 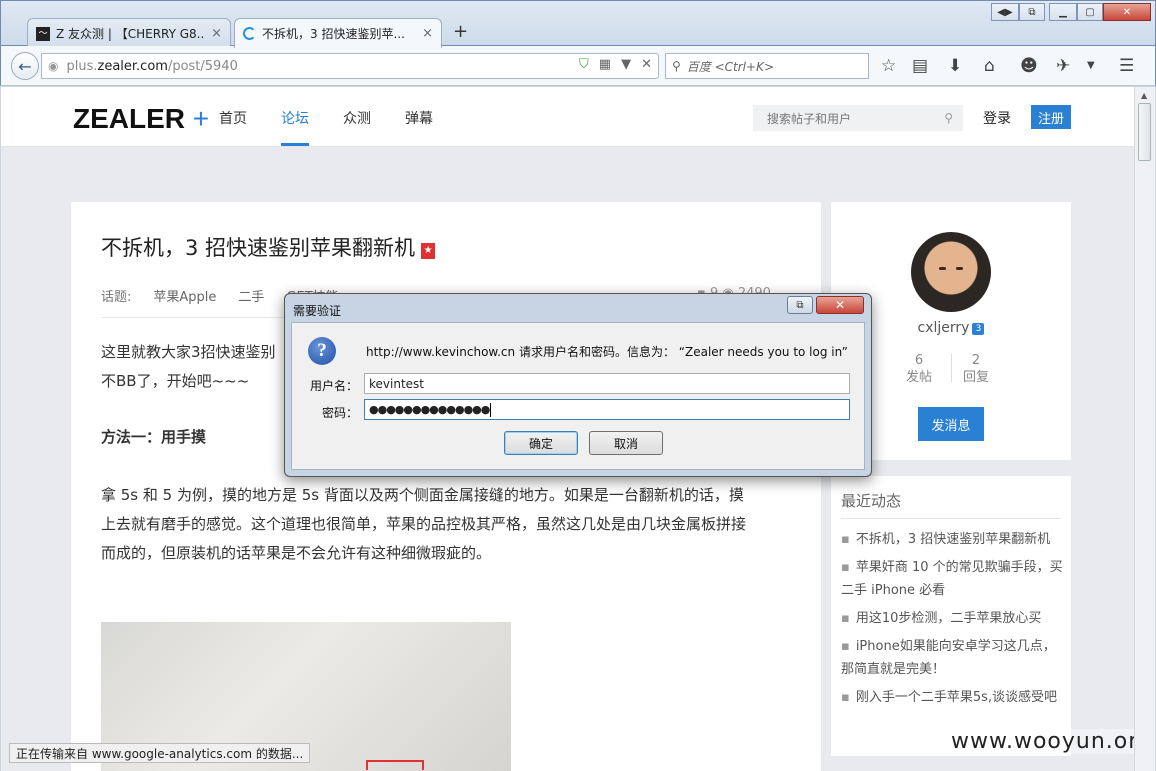 What do you see at coordinates (948, 658) in the screenshot?
I see `list-item-text: iPhone如果能向安卓学习这几点，那简直就是完美！` at bounding box center [948, 658].